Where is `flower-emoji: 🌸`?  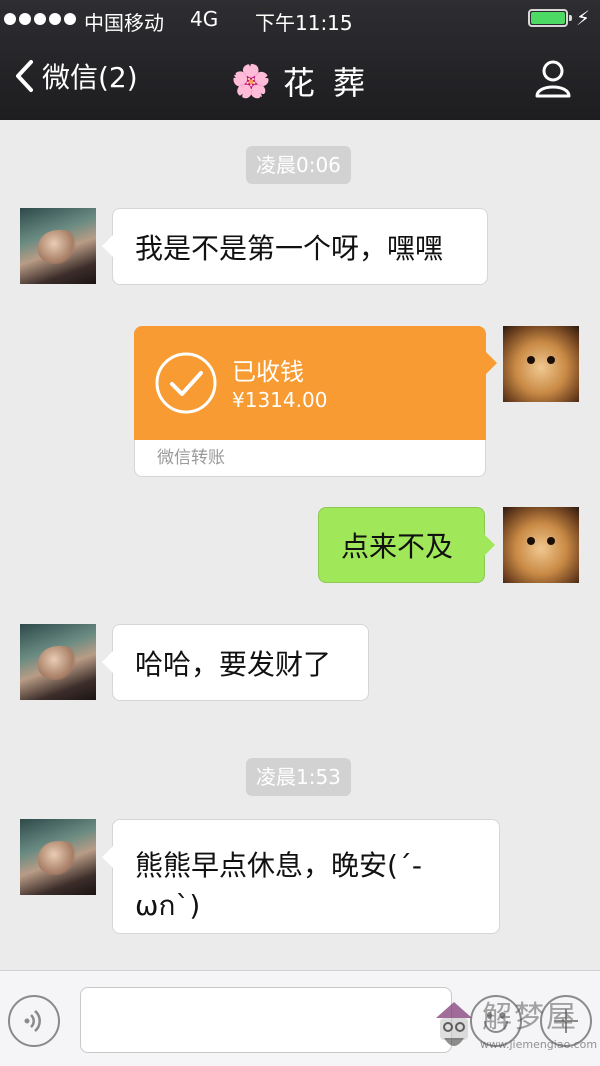 flower-emoji: 🌸 is located at coordinates (252, 81).